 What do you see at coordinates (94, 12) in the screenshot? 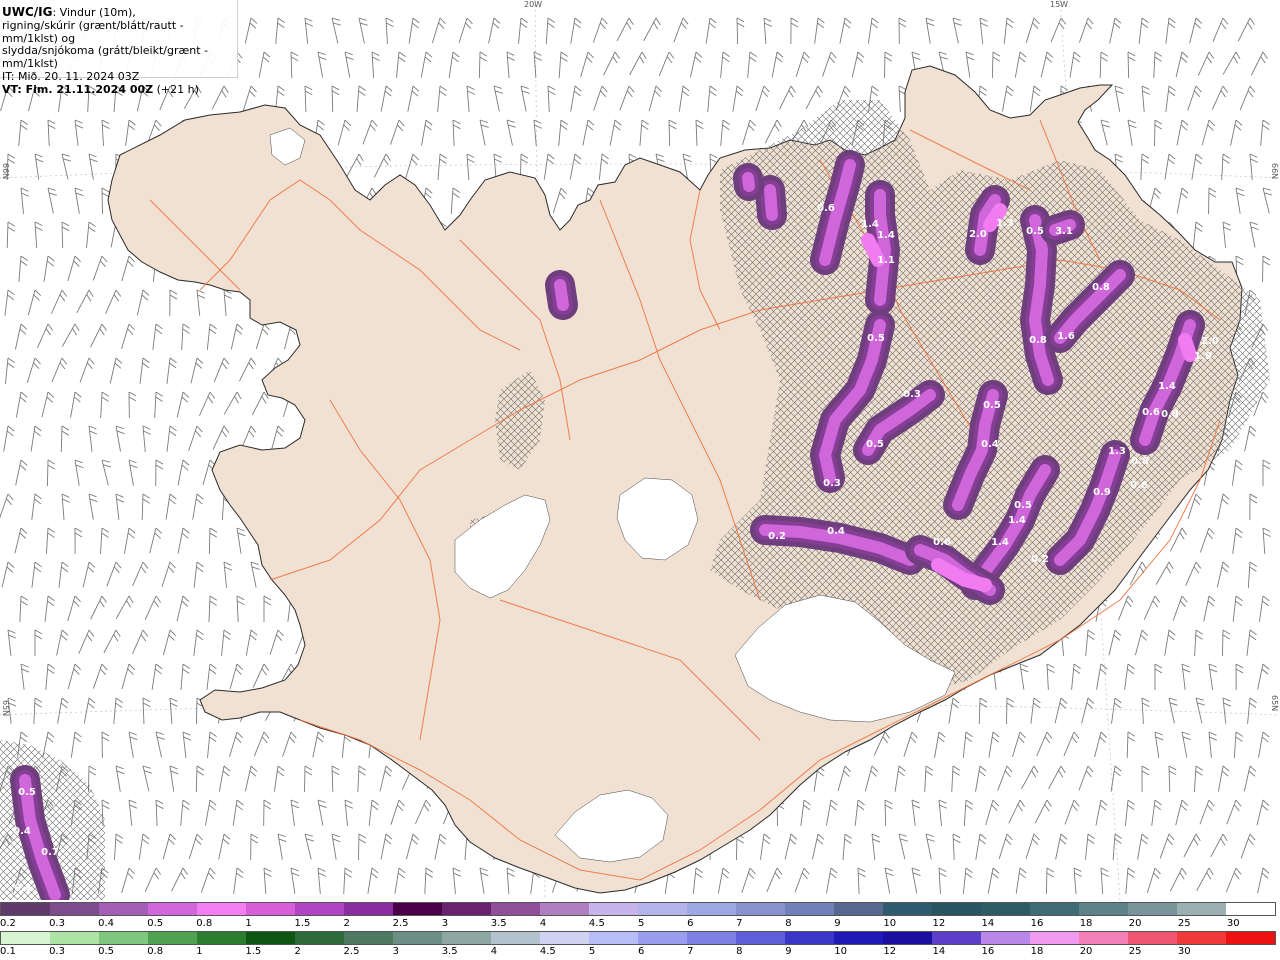
I see `map-title-rest: : Vindur (10m),` at bounding box center [94, 12].